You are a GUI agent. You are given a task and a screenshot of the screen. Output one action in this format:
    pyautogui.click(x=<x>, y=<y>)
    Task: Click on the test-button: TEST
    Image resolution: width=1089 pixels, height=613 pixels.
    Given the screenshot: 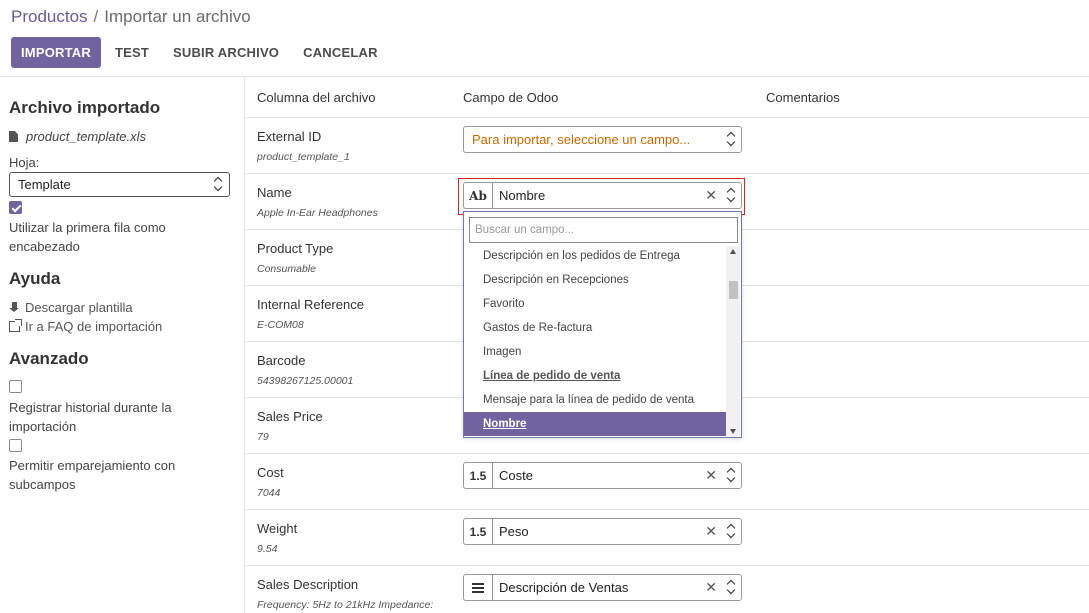 What is the action you would take?
    pyautogui.click(x=132, y=52)
    